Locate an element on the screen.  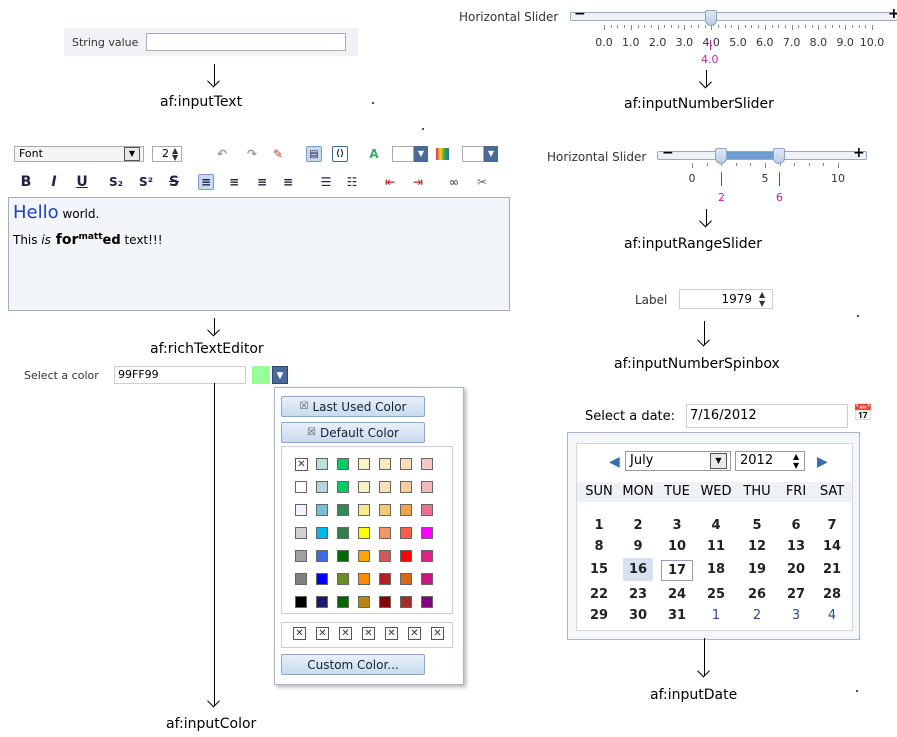
calendar-day: 17 is located at coordinates (677, 570).